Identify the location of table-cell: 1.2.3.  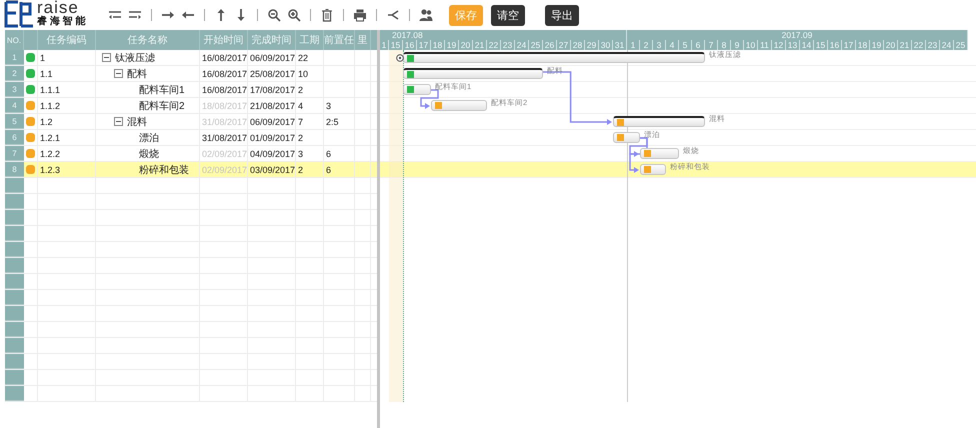
(67, 169).